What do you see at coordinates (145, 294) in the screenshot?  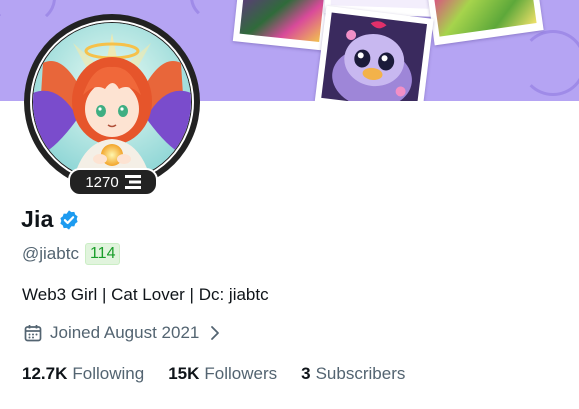 I see `profile-bio: Web3 Girl | Cat Lover | Dc: jiabtc` at bounding box center [145, 294].